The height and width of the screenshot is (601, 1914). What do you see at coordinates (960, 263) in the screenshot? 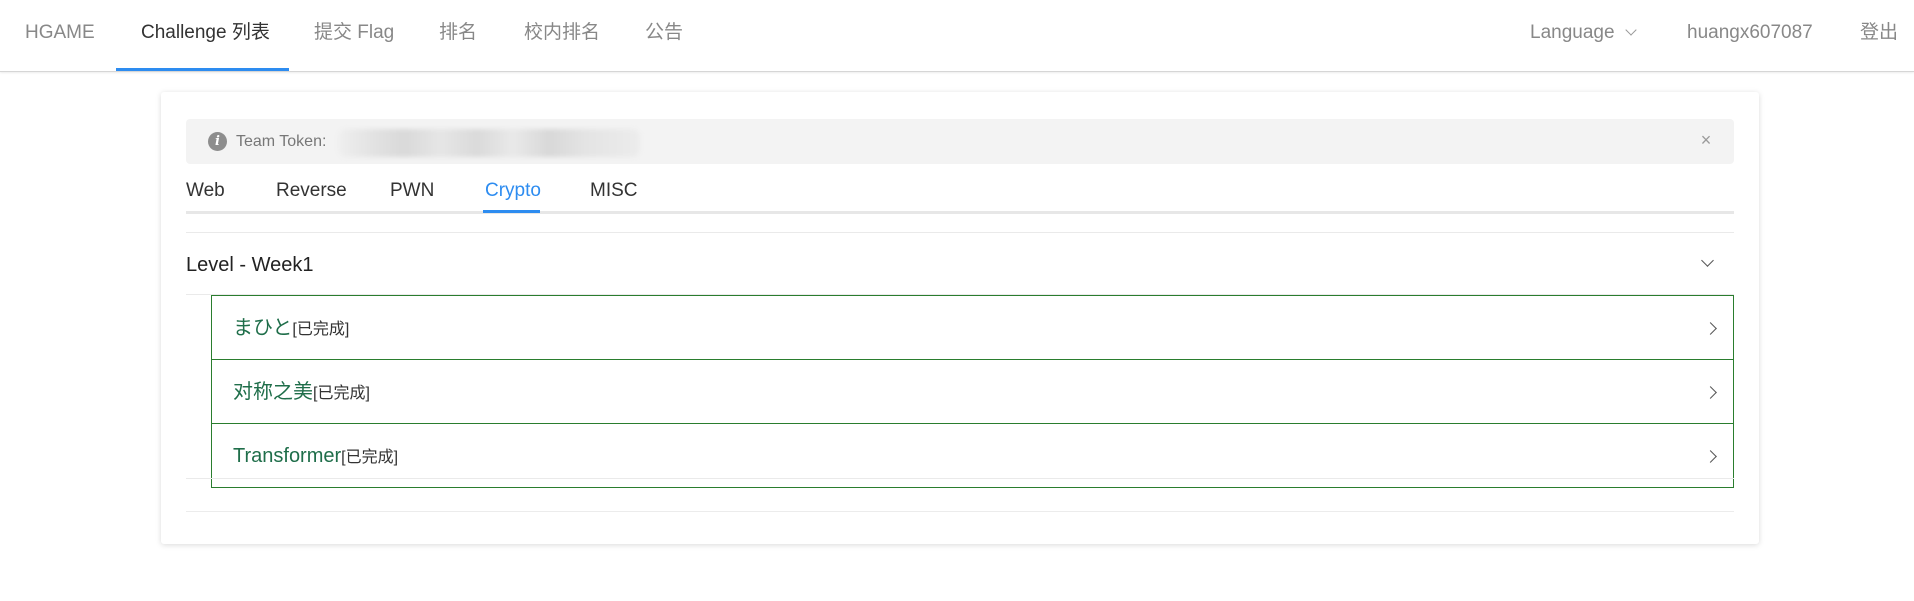
I see `level-header: Level - Week1` at bounding box center [960, 263].